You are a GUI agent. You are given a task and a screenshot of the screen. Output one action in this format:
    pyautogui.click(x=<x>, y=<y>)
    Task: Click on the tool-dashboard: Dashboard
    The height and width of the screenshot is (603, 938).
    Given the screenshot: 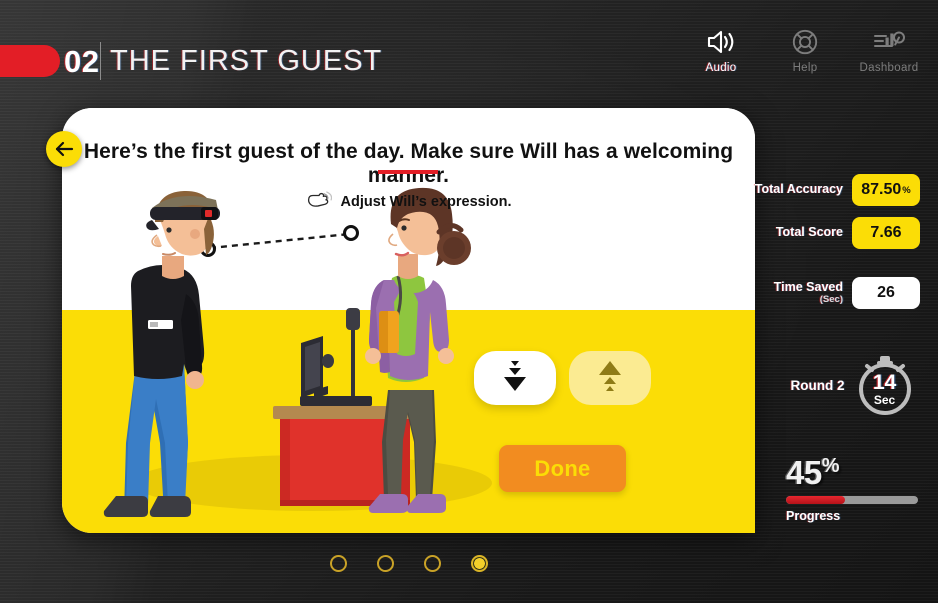 What is the action you would take?
    pyautogui.click(x=889, y=50)
    